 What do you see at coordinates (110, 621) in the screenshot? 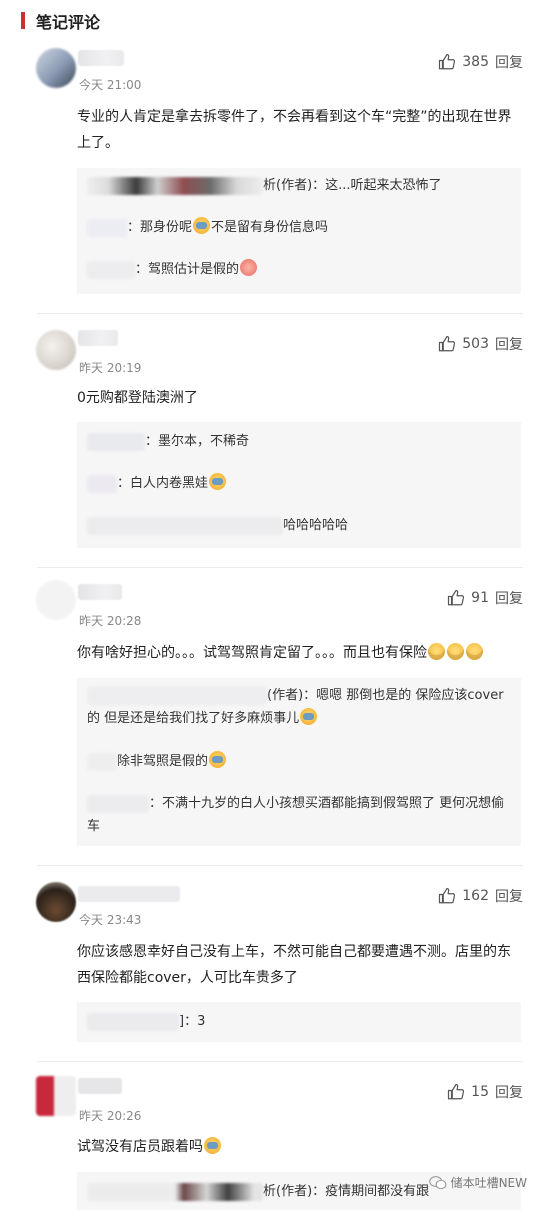
I see `comment-time: 昨天 20:28` at bounding box center [110, 621].